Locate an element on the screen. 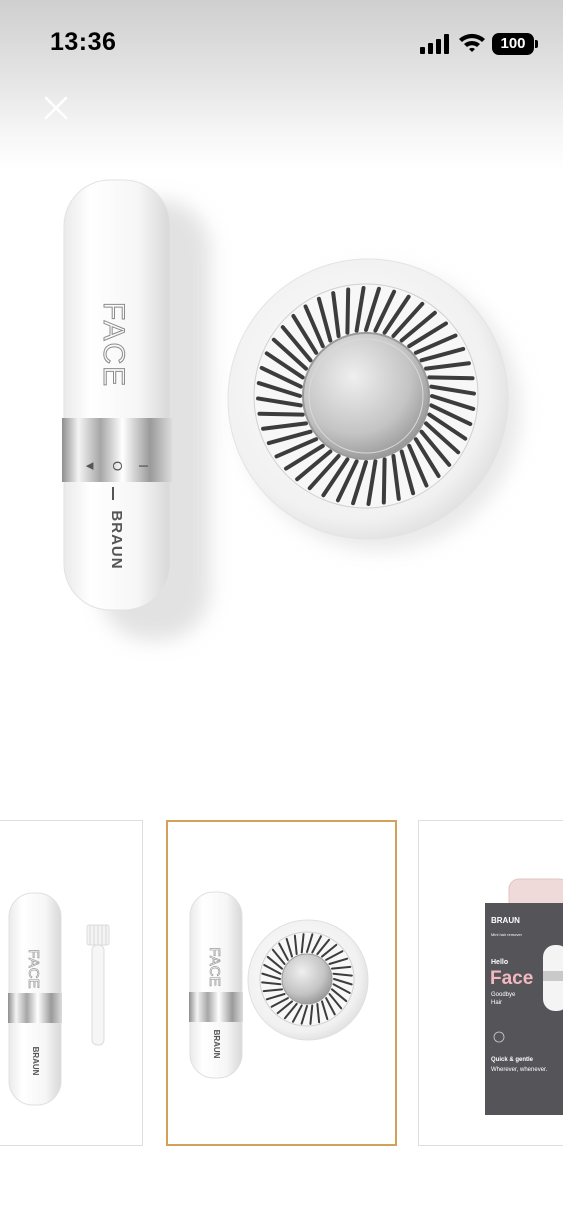  status-bar: 13:36 100 is located at coordinates (281, 45).